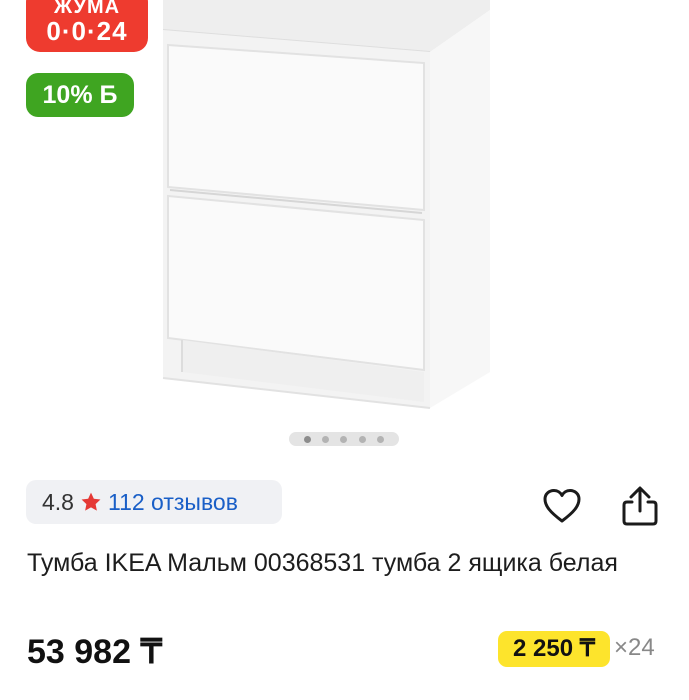 This screenshot has height=700, width=689. Describe the element at coordinates (634, 647) in the screenshot. I see `installment-multiplier: ×24` at that location.